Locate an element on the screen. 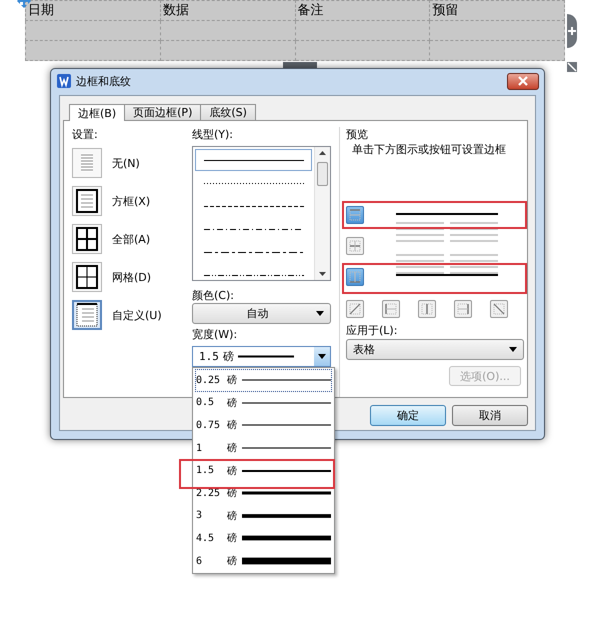  width-option: 3 磅 is located at coordinates (263, 516).